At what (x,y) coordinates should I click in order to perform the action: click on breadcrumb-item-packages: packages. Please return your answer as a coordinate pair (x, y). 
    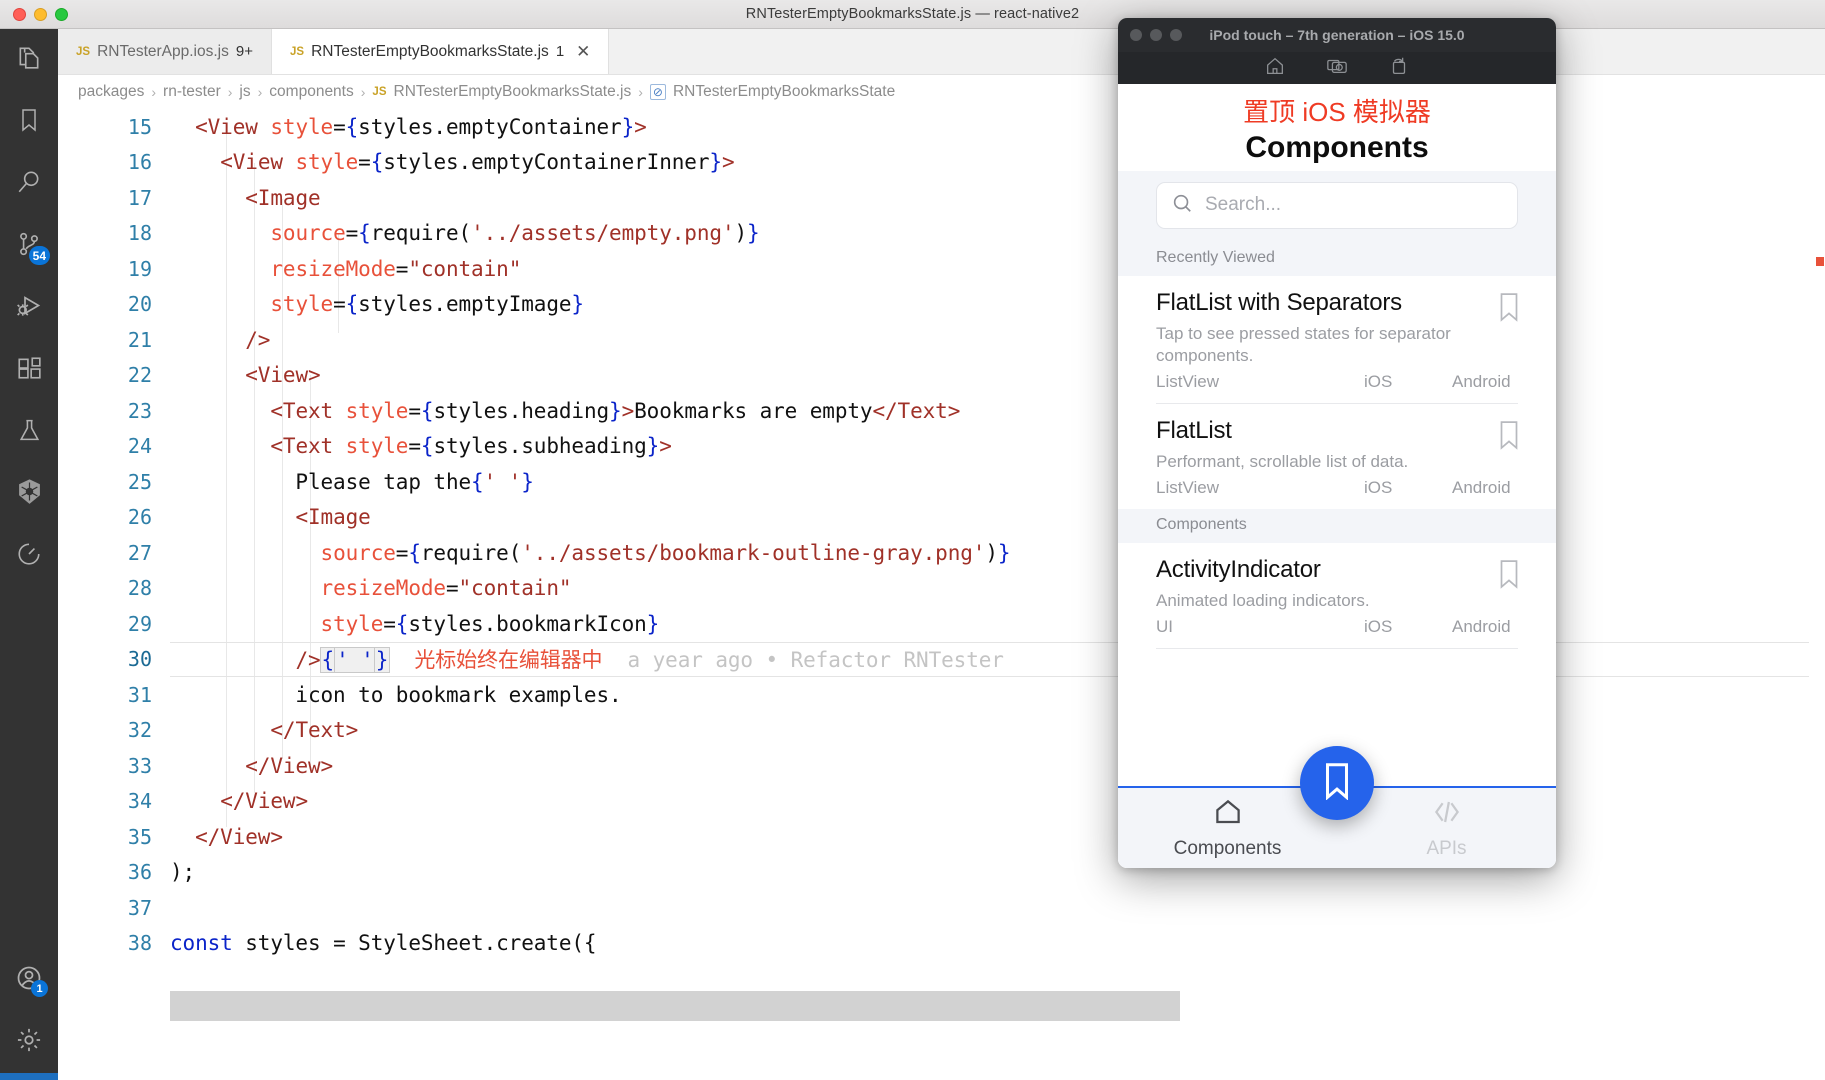
    Looking at the image, I should click on (111, 92).